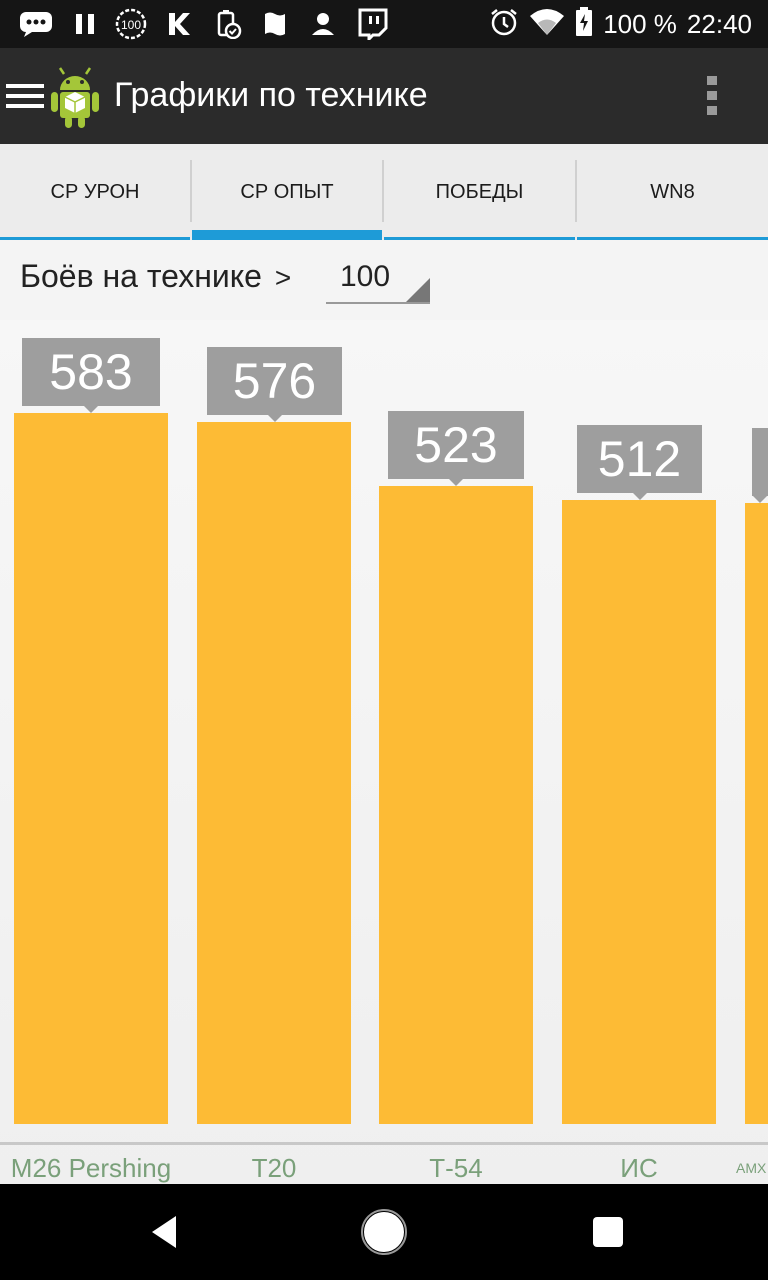 Image resolution: width=768 pixels, height=1280 pixels. I want to click on home-circle-icon, so click(384, 1232).